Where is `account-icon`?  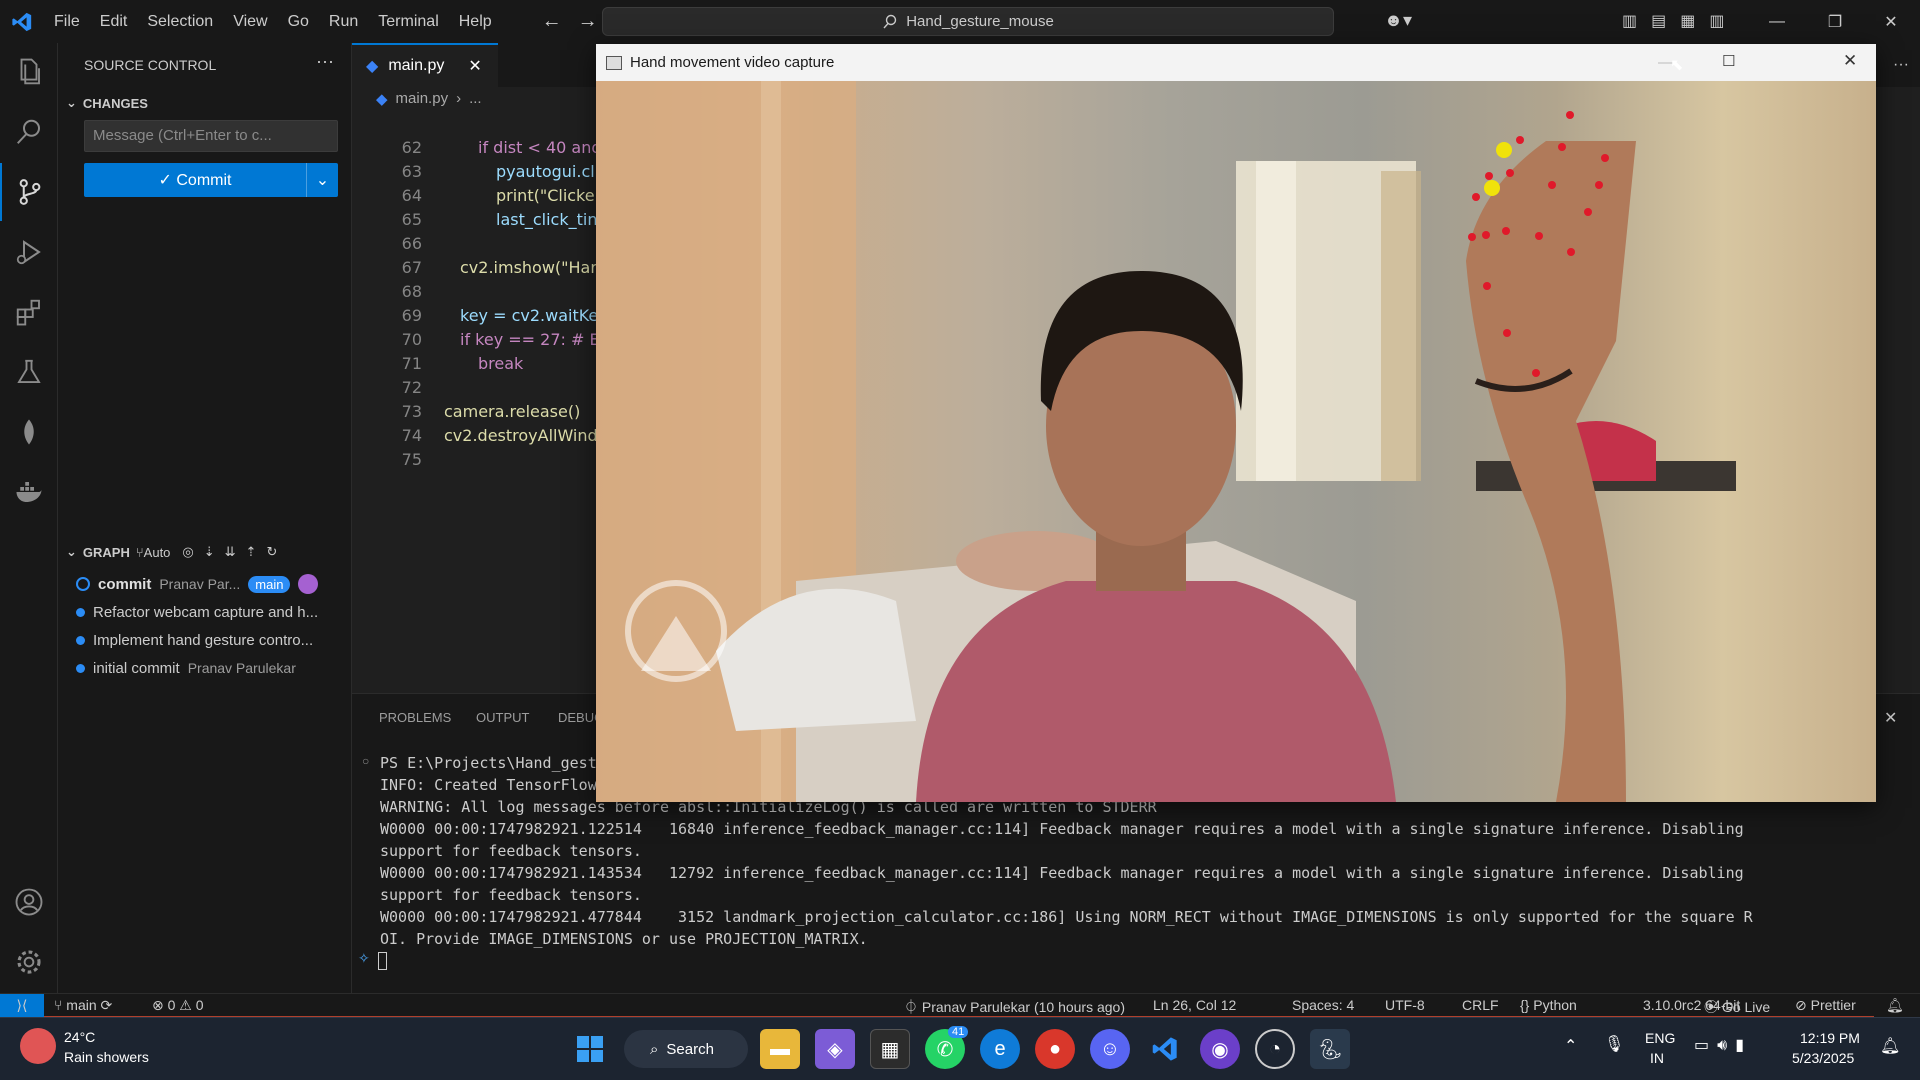 account-icon is located at coordinates (29, 902).